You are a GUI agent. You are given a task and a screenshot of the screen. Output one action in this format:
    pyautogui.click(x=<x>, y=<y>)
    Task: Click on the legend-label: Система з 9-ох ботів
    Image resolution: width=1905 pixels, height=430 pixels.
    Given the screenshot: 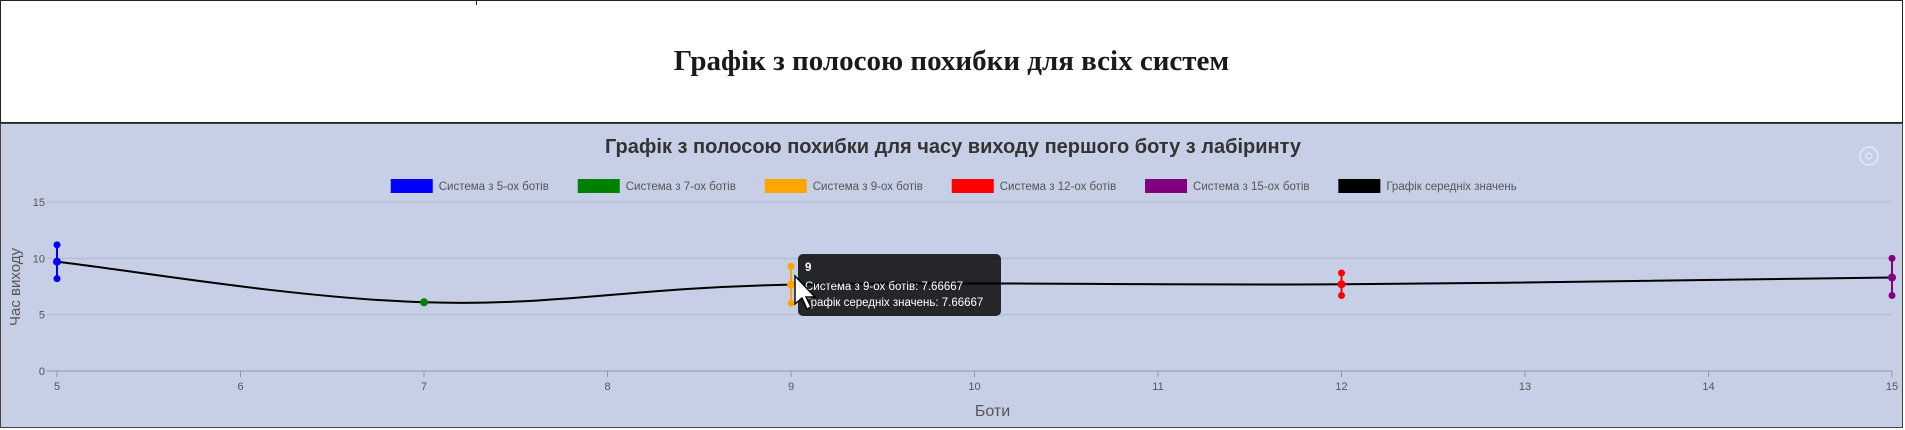 What is the action you would take?
    pyautogui.click(x=868, y=187)
    